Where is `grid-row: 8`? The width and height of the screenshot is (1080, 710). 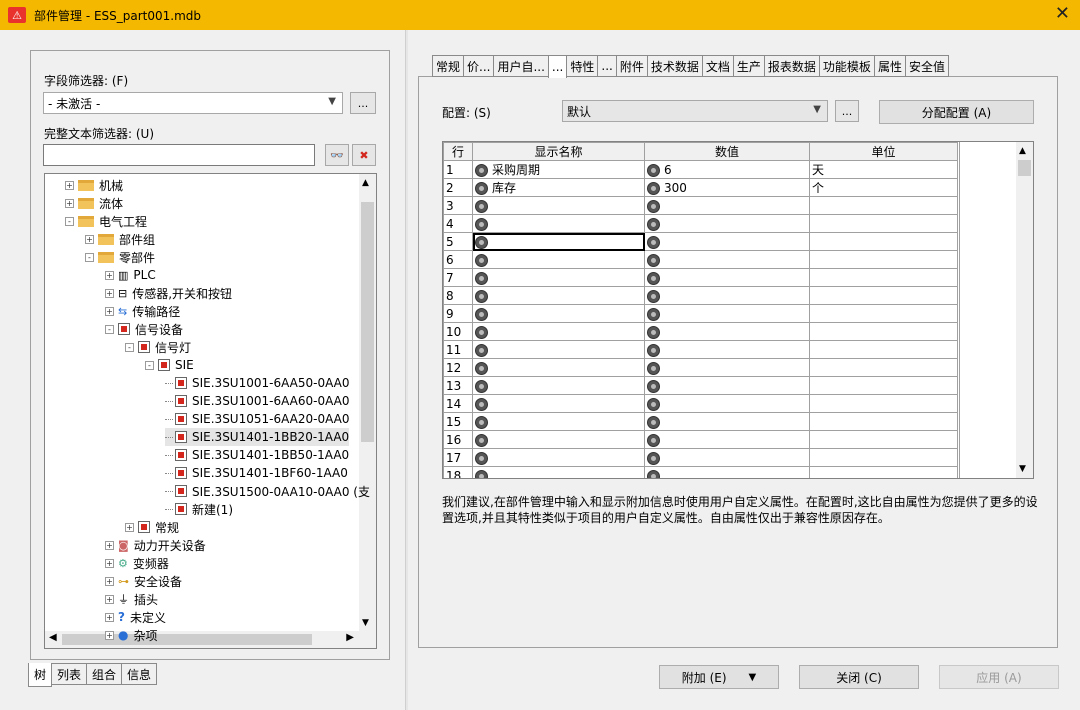
grid-row: 8 is located at coordinates (700, 295).